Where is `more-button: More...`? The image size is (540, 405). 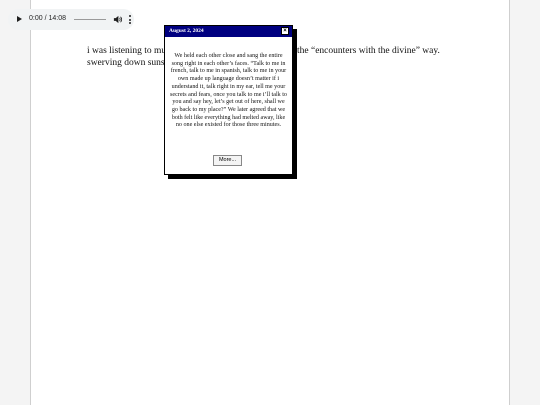 more-button: More... is located at coordinates (227, 160).